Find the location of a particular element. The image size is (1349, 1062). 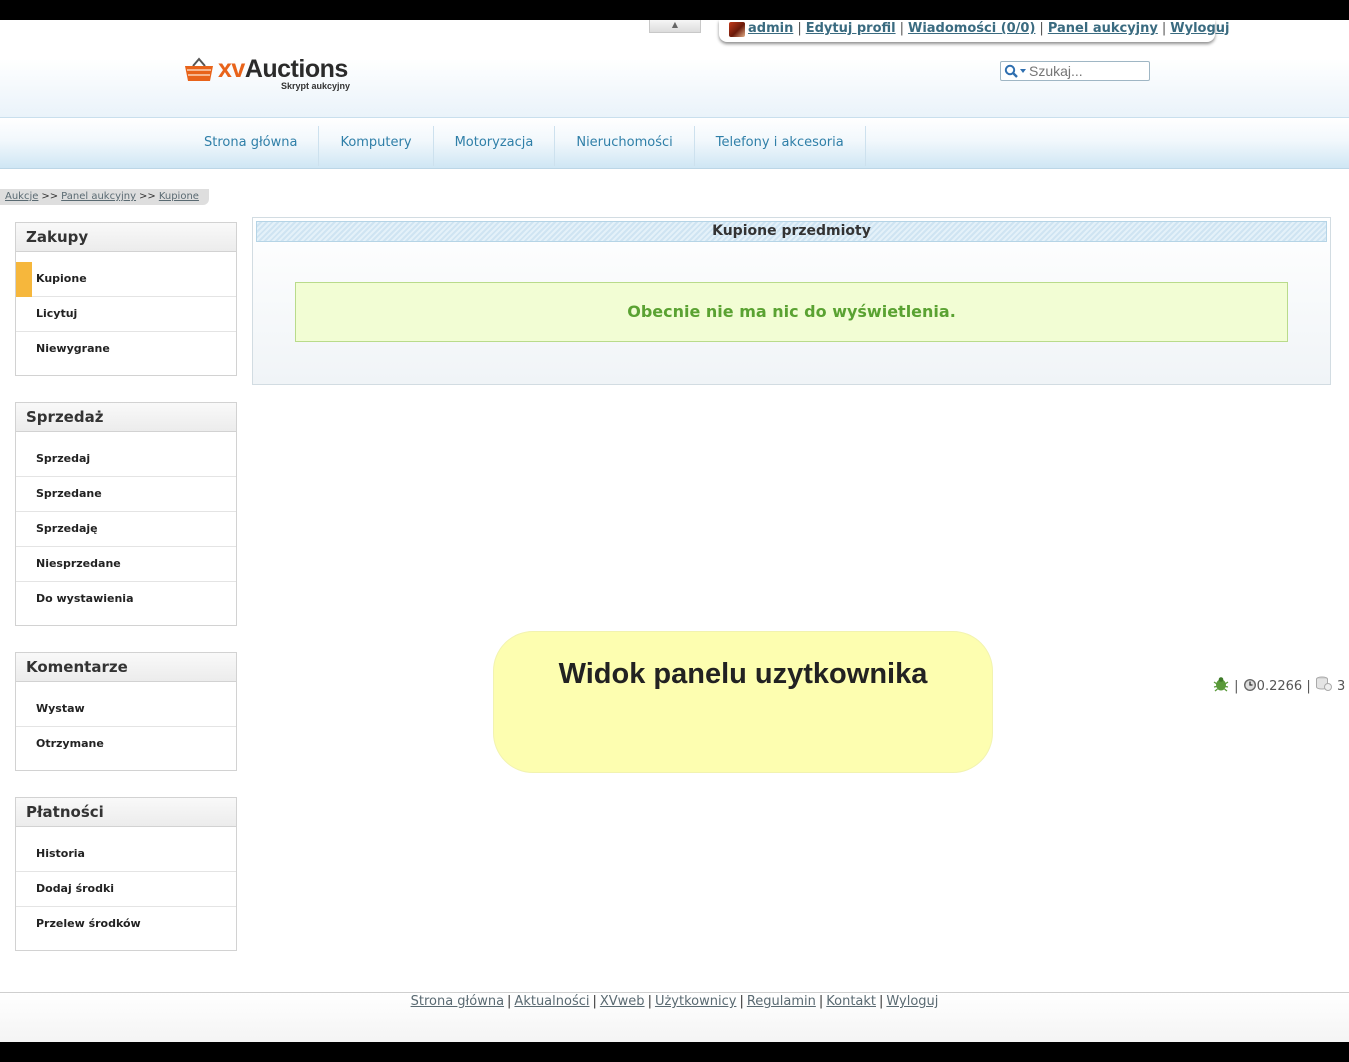

sidebar-item-history: Historia is located at coordinates (126, 854).